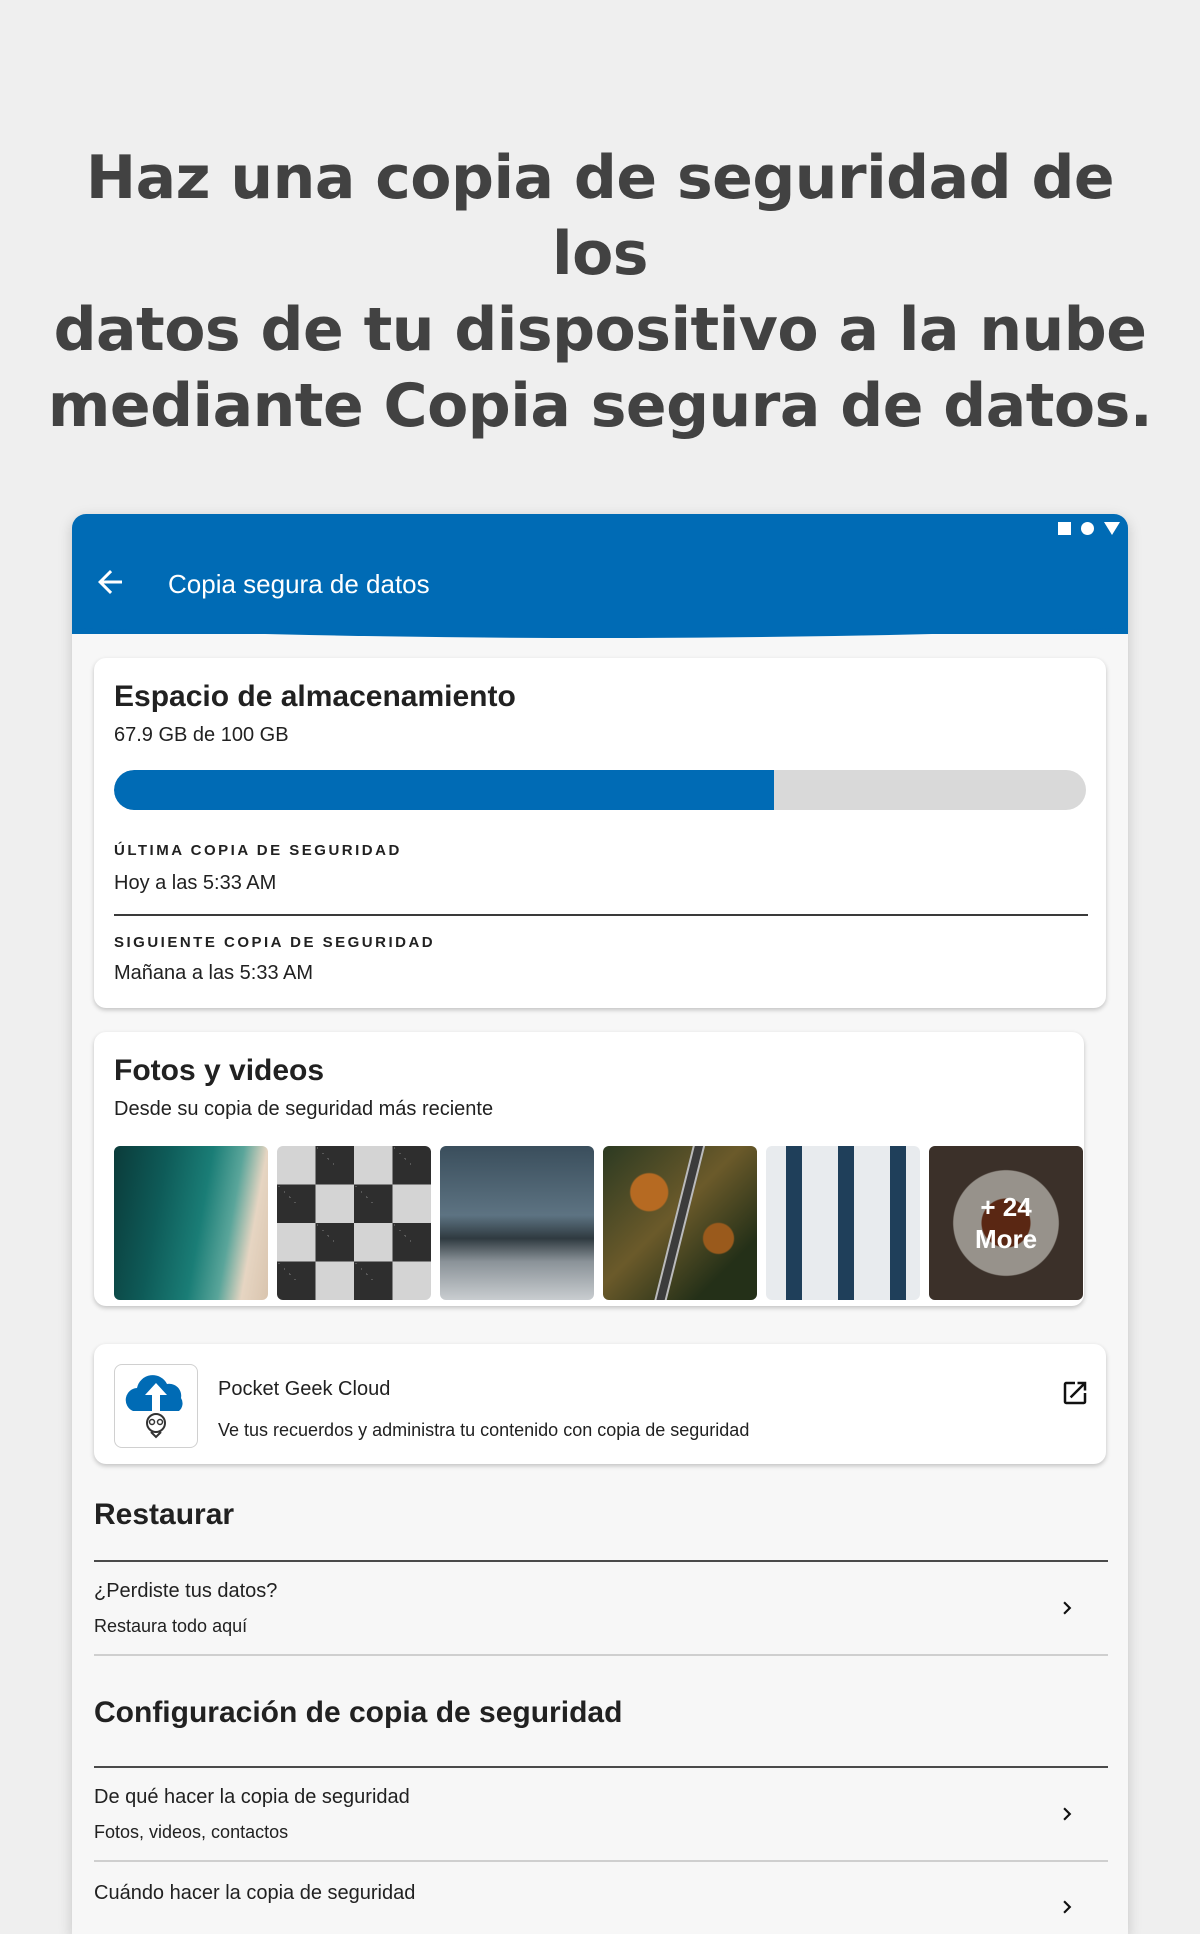 The image size is (1200, 1934). What do you see at coordinates (1006, 1239) in the screenshot?
I see `more-label: More` at bounding box center [1006, 1239].